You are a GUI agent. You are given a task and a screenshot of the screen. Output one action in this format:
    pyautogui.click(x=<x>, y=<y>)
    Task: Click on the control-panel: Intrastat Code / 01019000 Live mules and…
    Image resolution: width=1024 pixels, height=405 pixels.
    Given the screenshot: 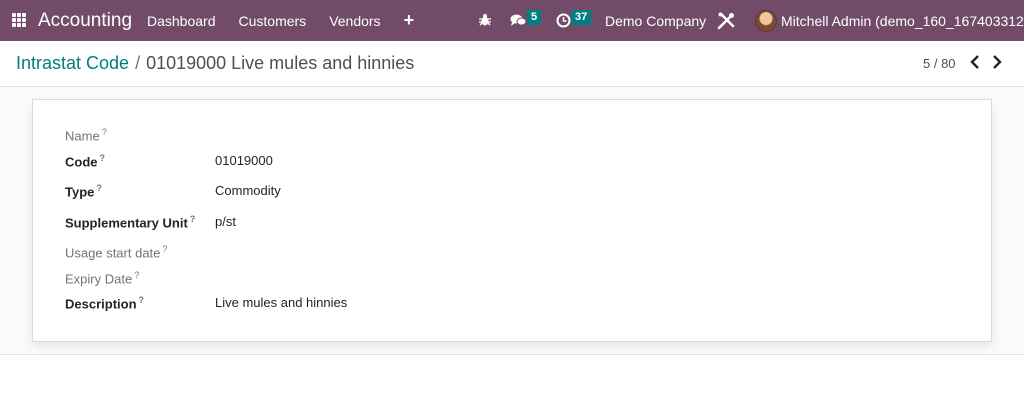 What is the action you would take?
    pyautogui.click(x=512, y=64)
    